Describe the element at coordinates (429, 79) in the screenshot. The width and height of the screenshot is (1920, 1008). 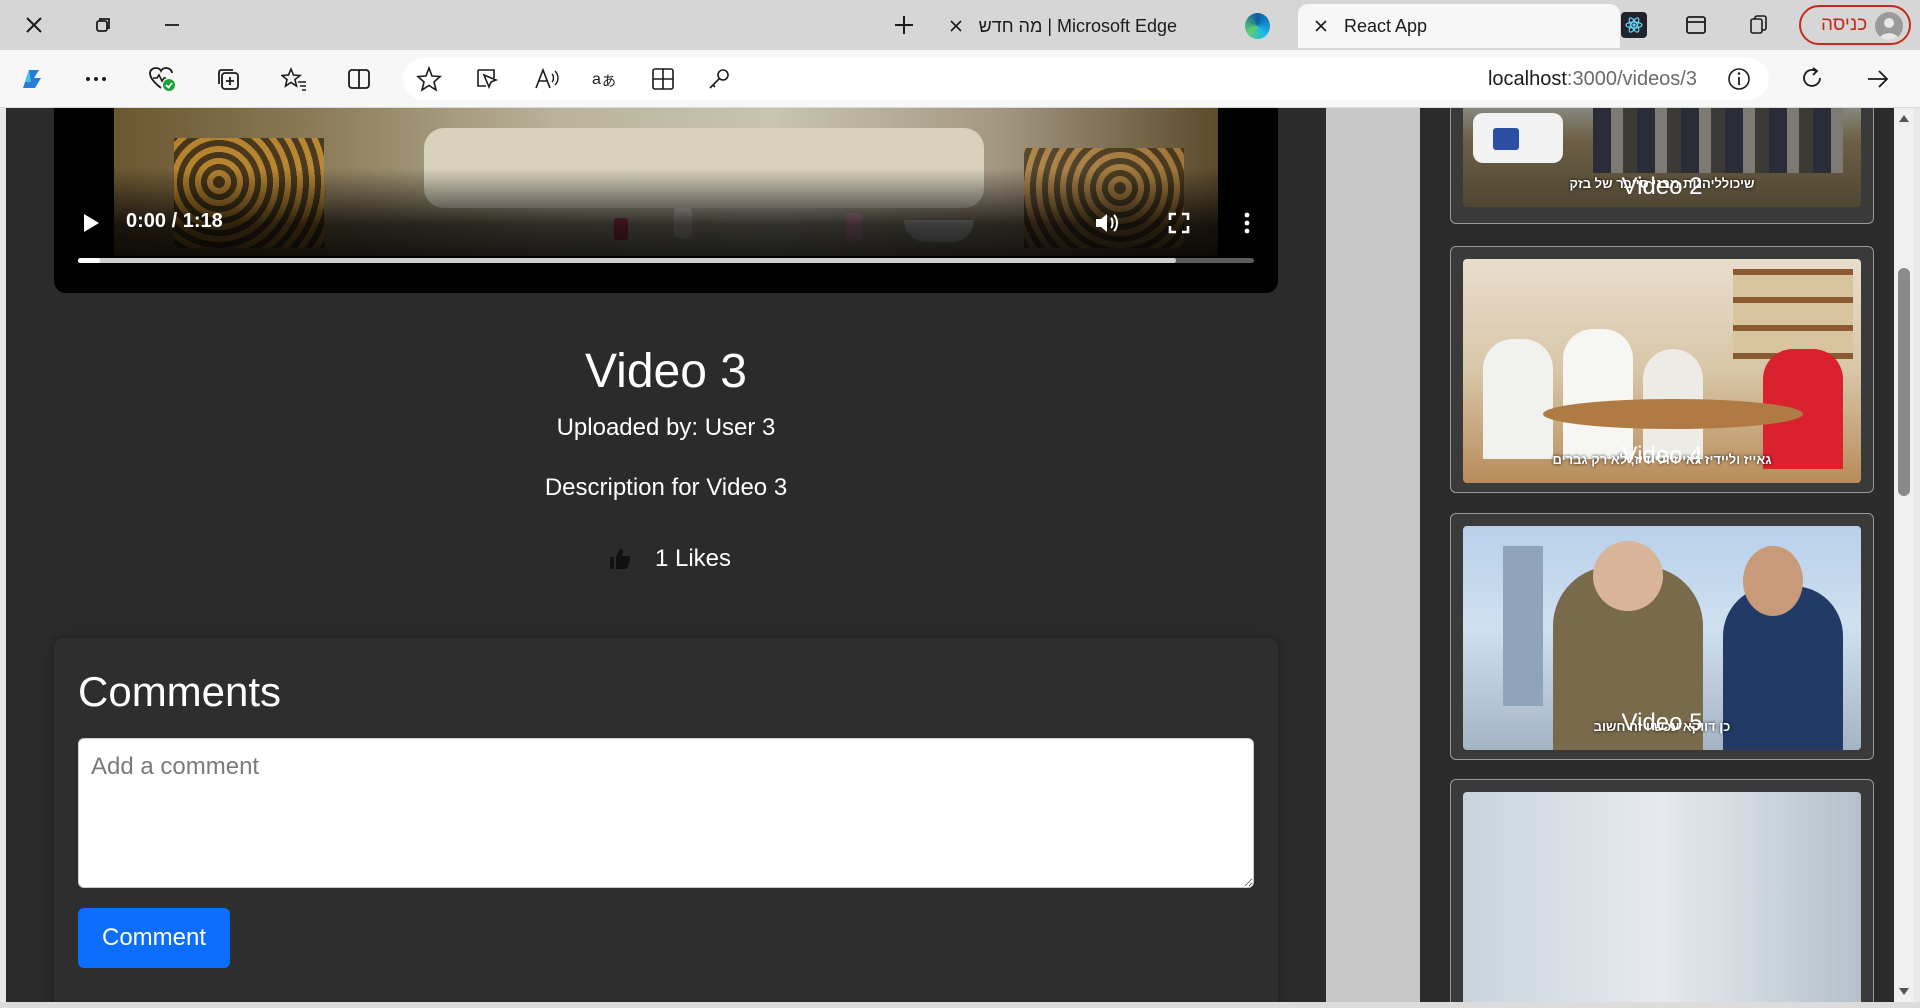
I see `add-favorite-star-icon` at that location.